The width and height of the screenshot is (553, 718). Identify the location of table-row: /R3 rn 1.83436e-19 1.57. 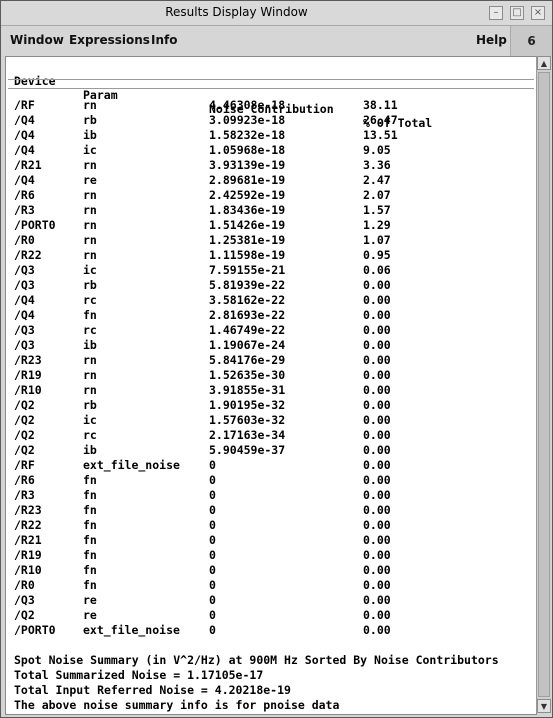
(271, 210).